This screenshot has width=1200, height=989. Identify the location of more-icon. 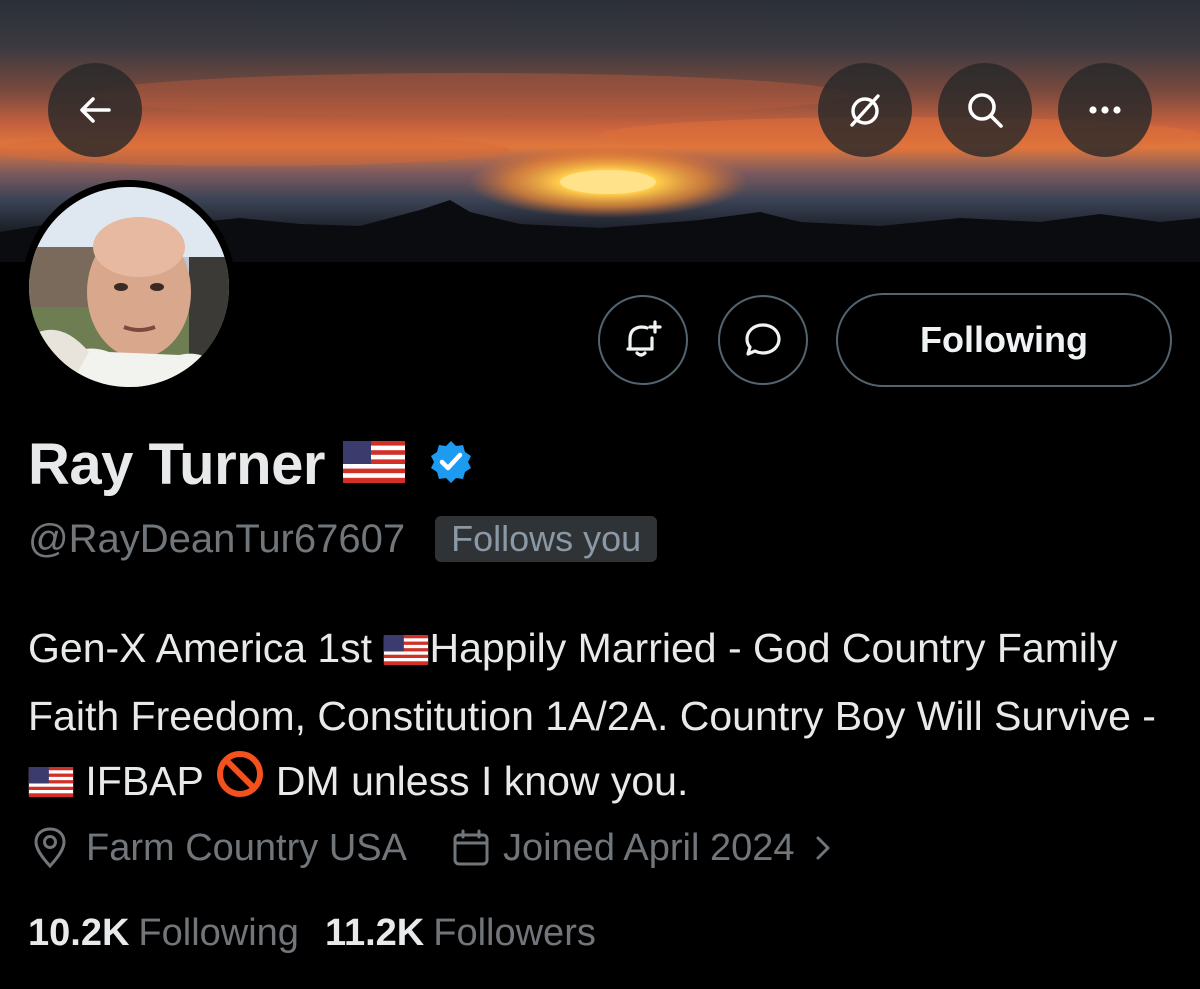
(1105, 110).